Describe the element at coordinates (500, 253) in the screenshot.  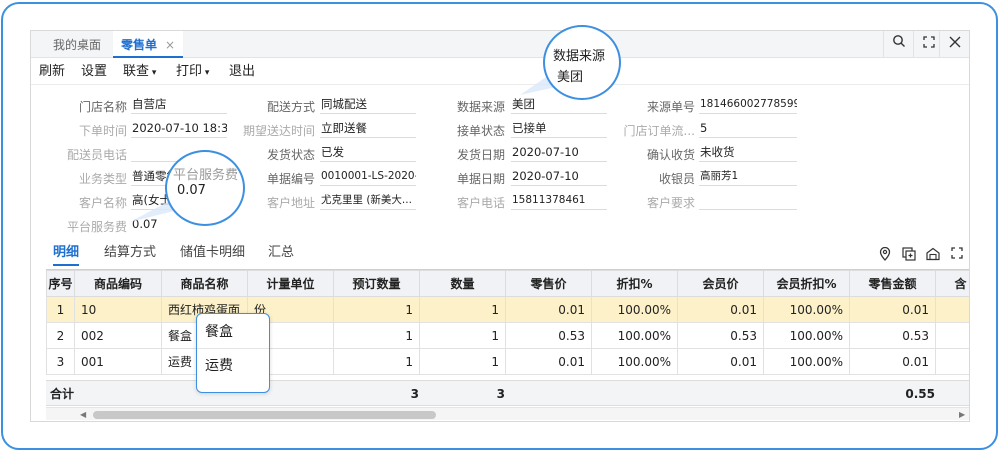
I see `detail-tabs: 明细 结算方式 储值卡明细 汇总` at that location.